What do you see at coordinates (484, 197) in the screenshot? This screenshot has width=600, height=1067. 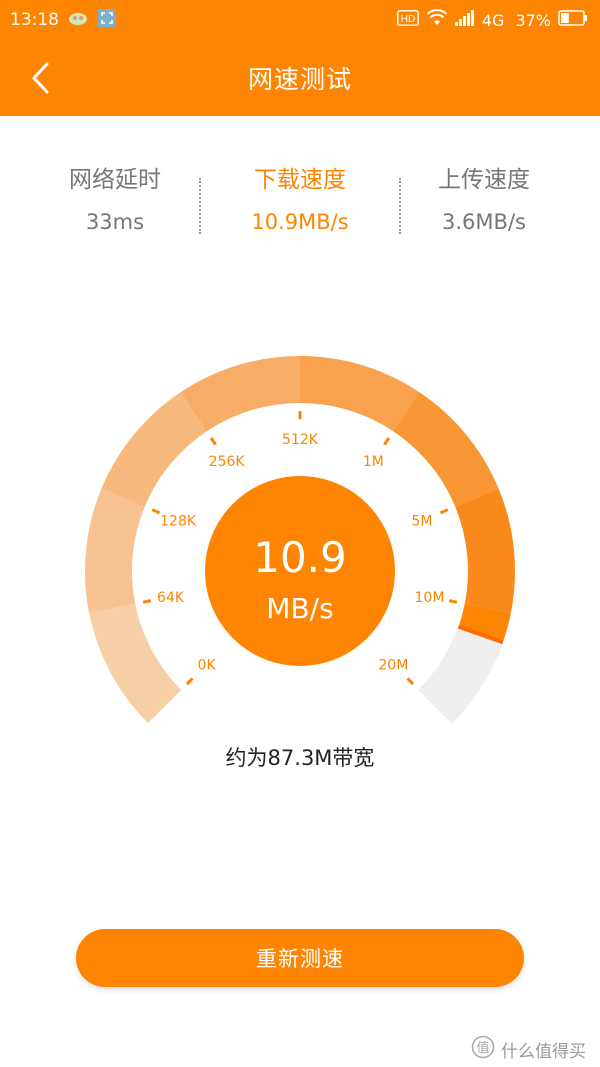 I see `stat-upload: 上传速度 3.6MB/s` at bounding box center [484, 197].